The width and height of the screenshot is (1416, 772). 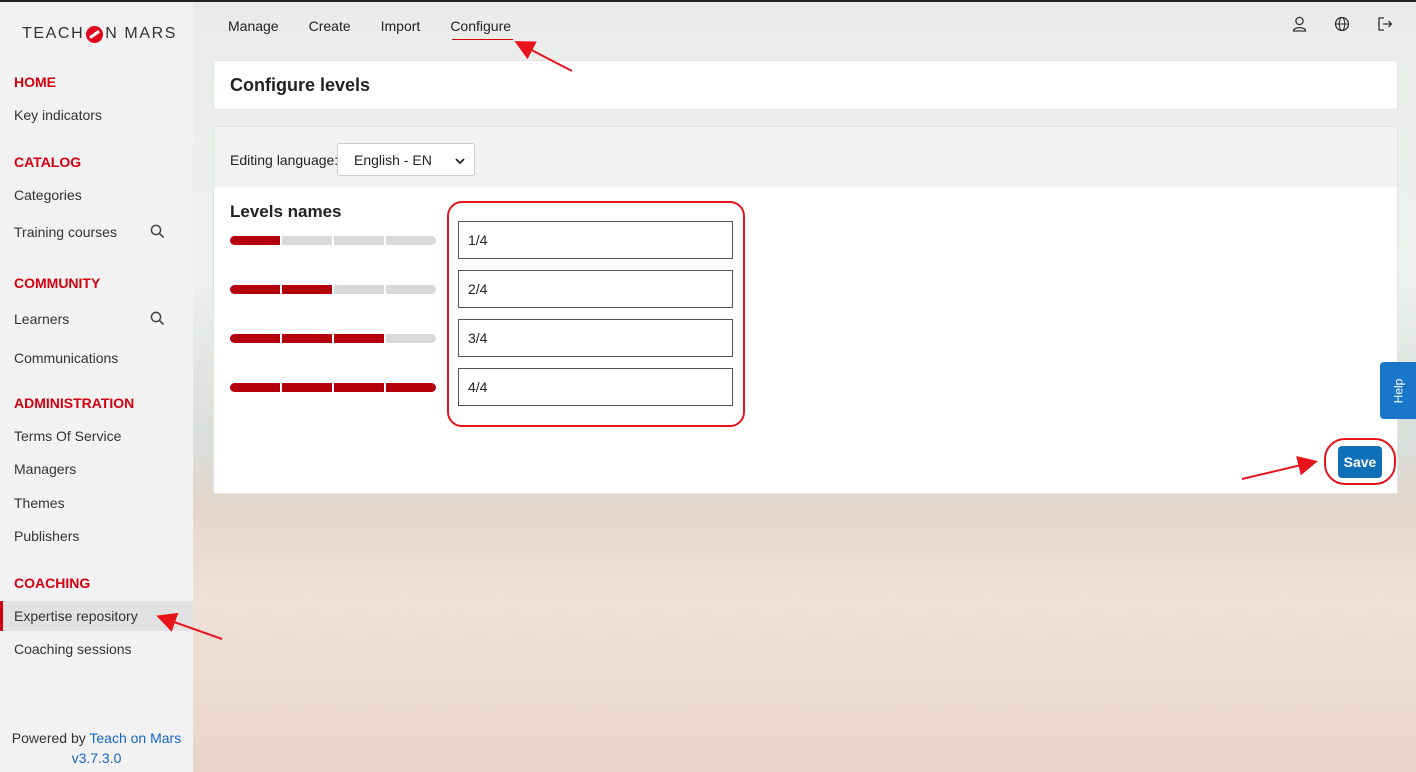 What do you see at coordinates (595, 240) in the screenshot?
I see `level-1-name-input: 1/4` at bounding box center [595, 240].